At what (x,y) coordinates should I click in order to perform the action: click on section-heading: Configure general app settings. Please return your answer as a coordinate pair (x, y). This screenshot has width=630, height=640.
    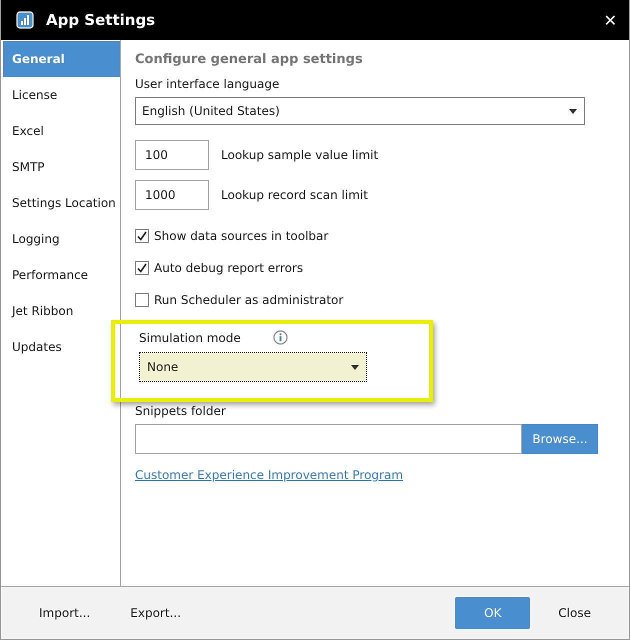
    Looking at the image, I should click on (249, 59).